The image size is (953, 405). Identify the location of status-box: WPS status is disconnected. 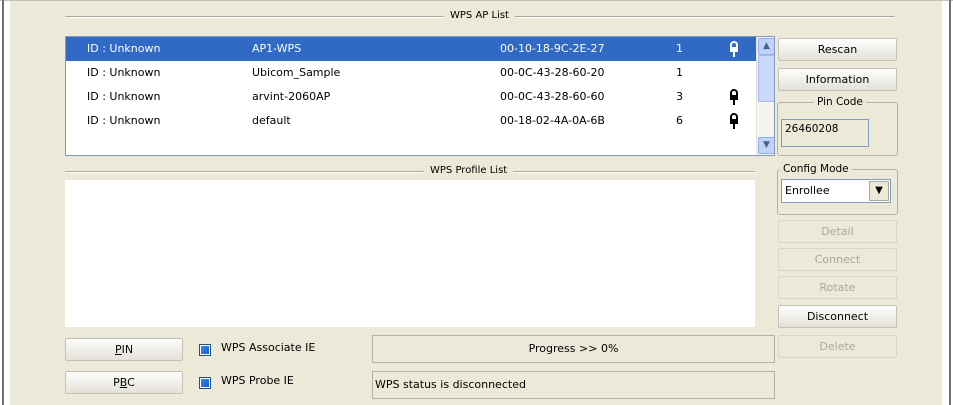
(573, 385).